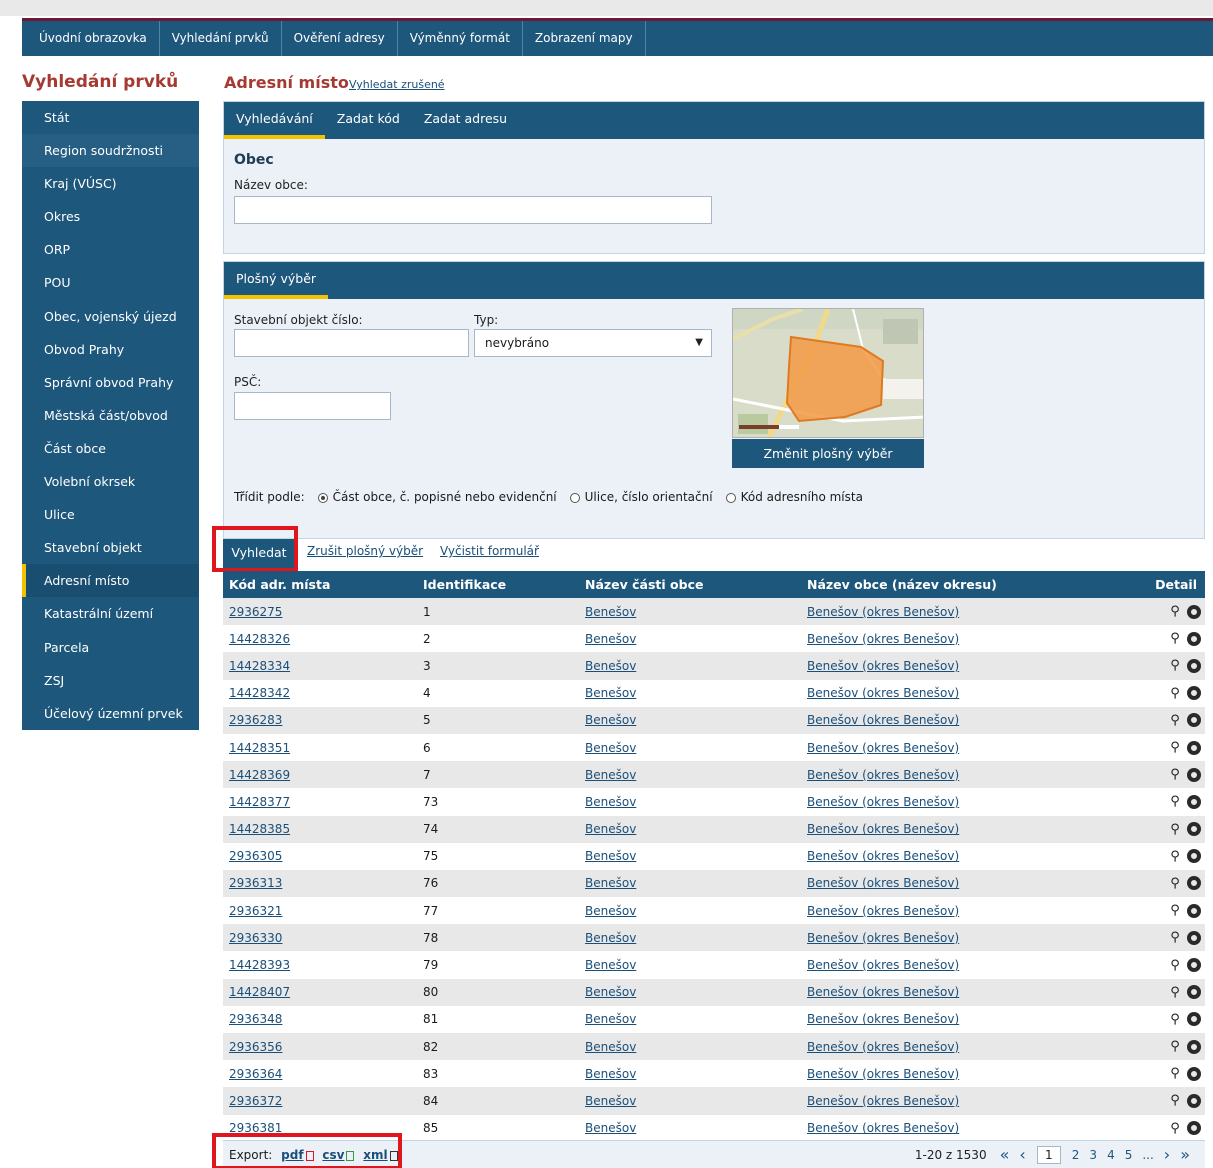 Image resolution: width=1213 pixels, height=1168 pixels. What do you see at coordinates (110, 282) in the screenshot?
I see `sidebar-item-pou: POU` at bounding box center [110, 282].